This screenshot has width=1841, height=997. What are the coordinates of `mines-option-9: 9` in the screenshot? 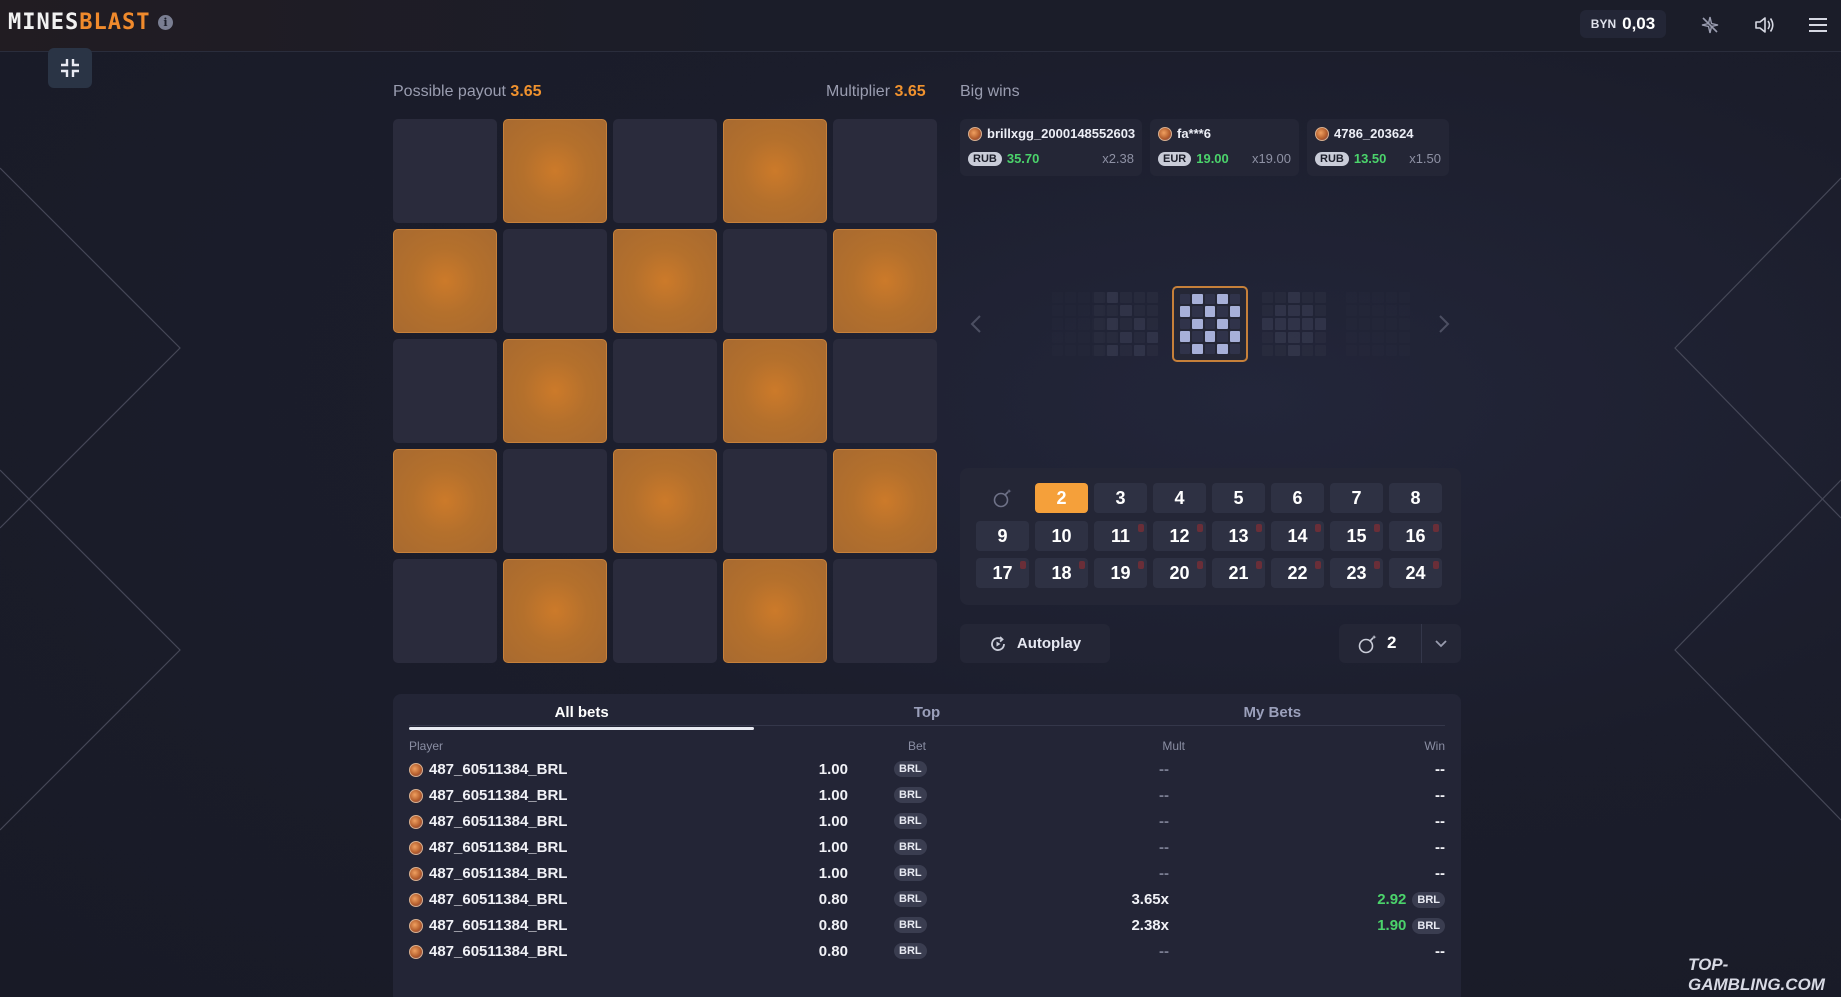 It's located at (1002, 536).